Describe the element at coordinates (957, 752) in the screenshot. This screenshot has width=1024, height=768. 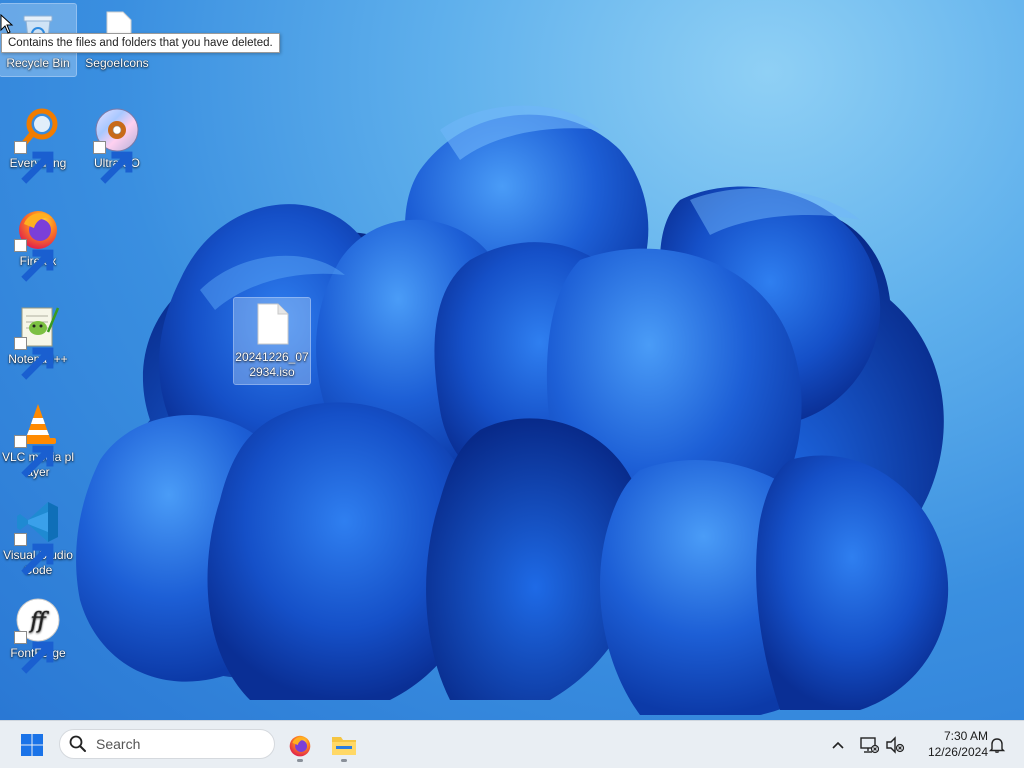
I see `clock-date: 12/26/2024` at that location.